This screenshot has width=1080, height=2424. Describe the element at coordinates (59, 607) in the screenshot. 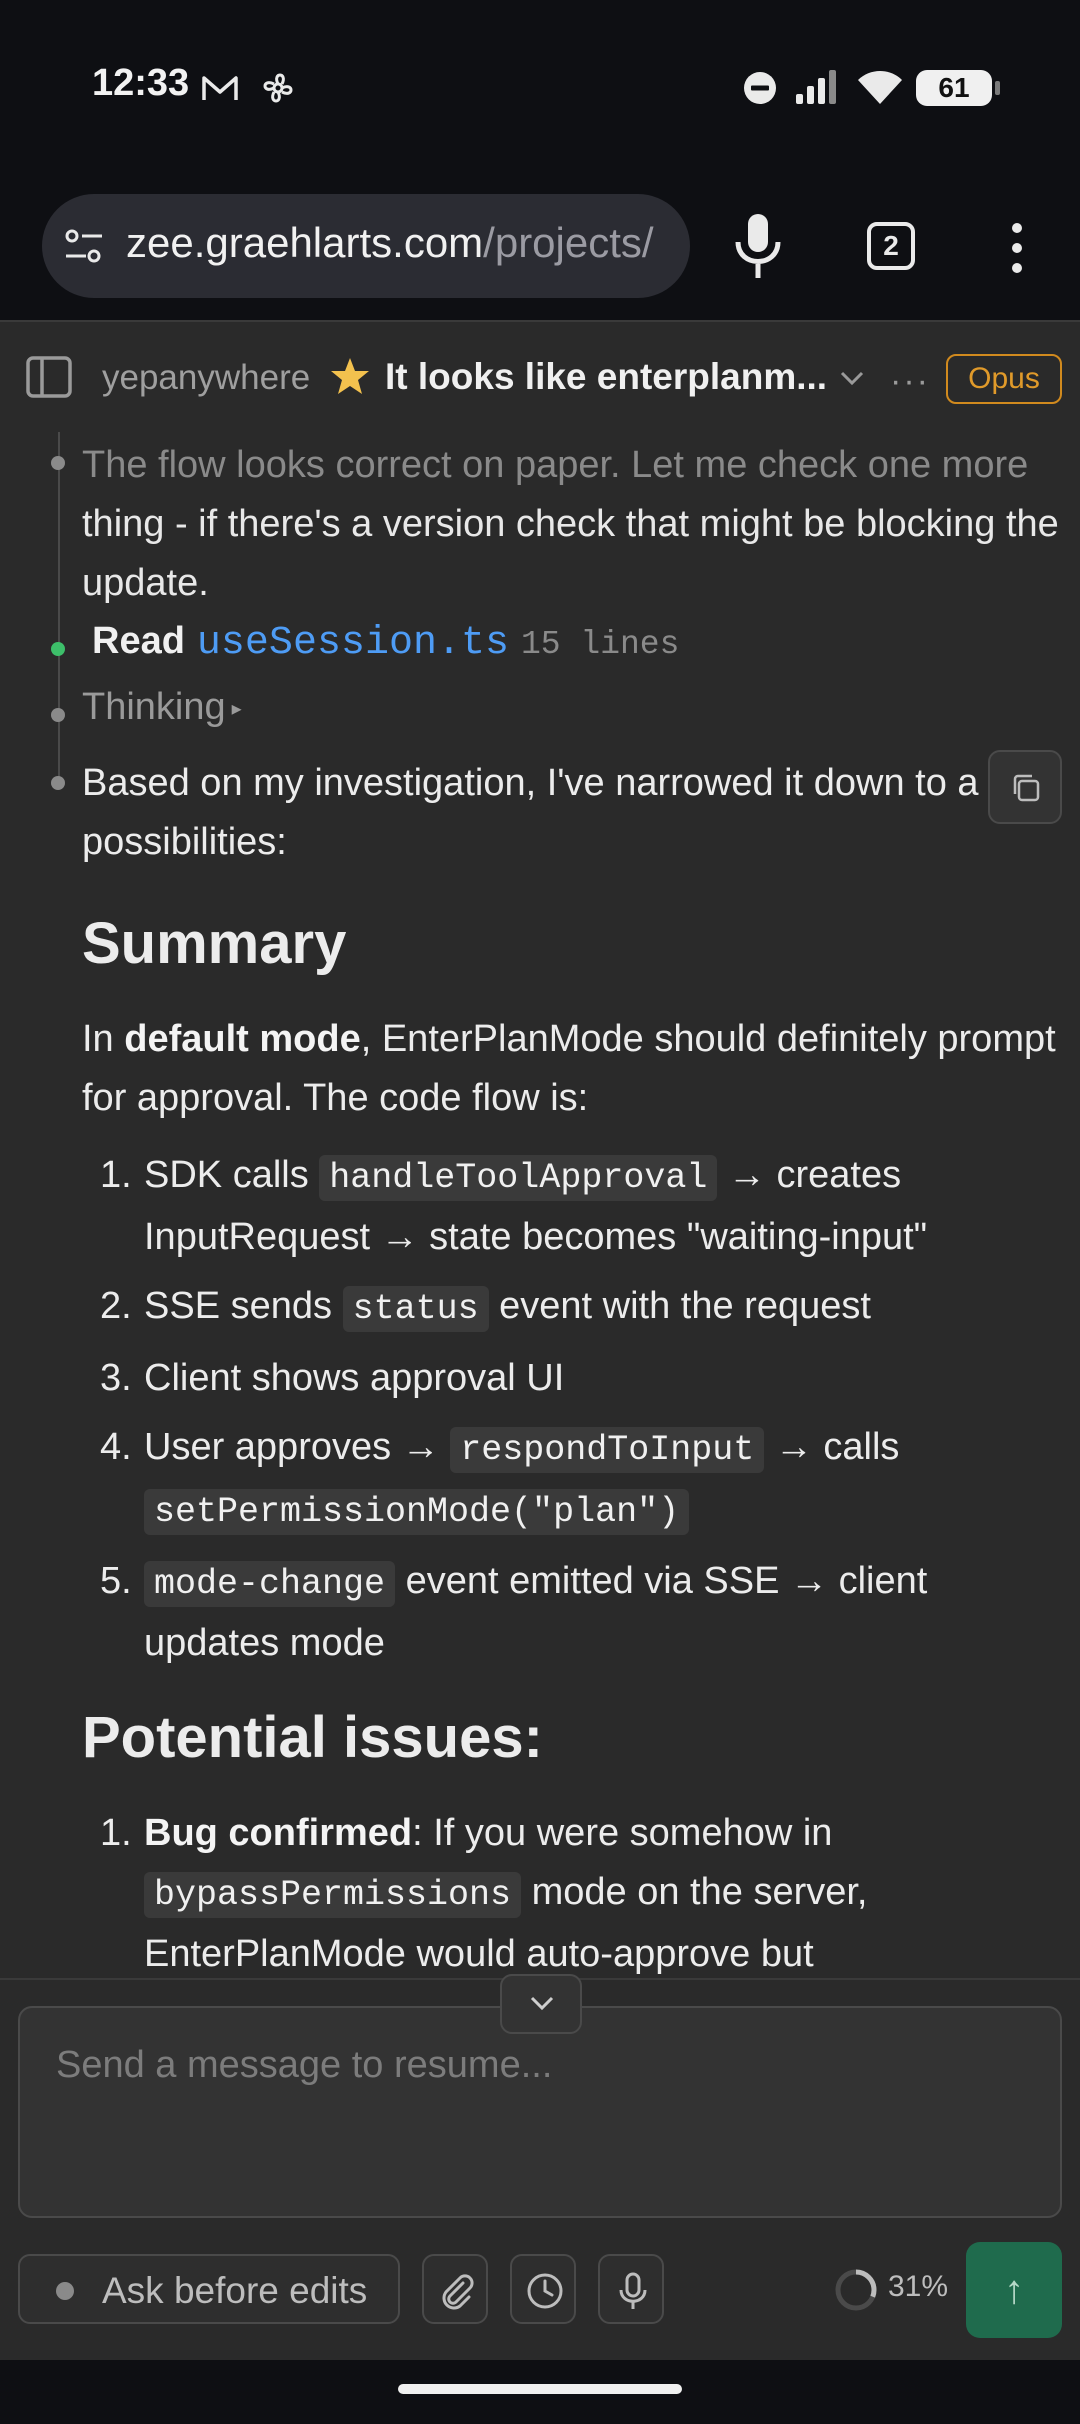

I see `timeline-rail` at that location.